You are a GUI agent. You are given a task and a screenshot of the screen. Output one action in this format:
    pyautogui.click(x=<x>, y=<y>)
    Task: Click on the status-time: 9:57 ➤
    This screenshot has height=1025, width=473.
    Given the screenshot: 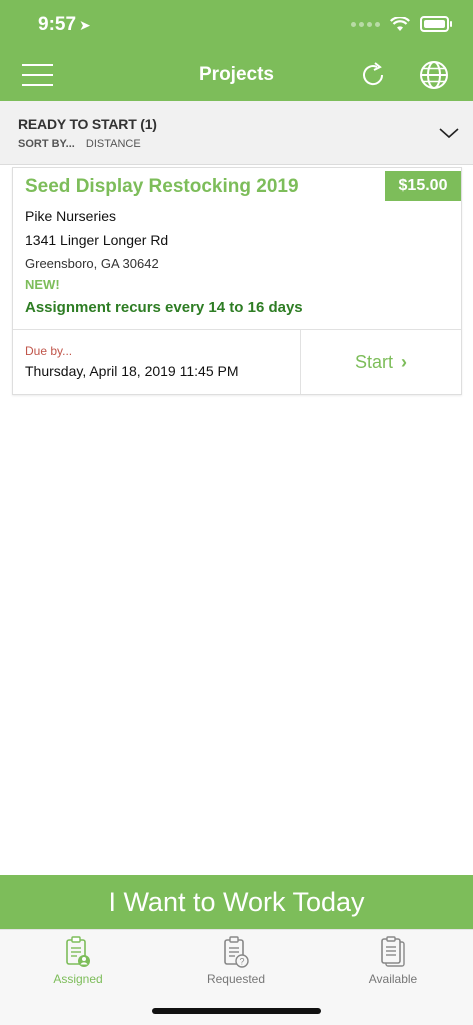 What is the action you would take?
    pyautogui.click(x=64, y=25)
    